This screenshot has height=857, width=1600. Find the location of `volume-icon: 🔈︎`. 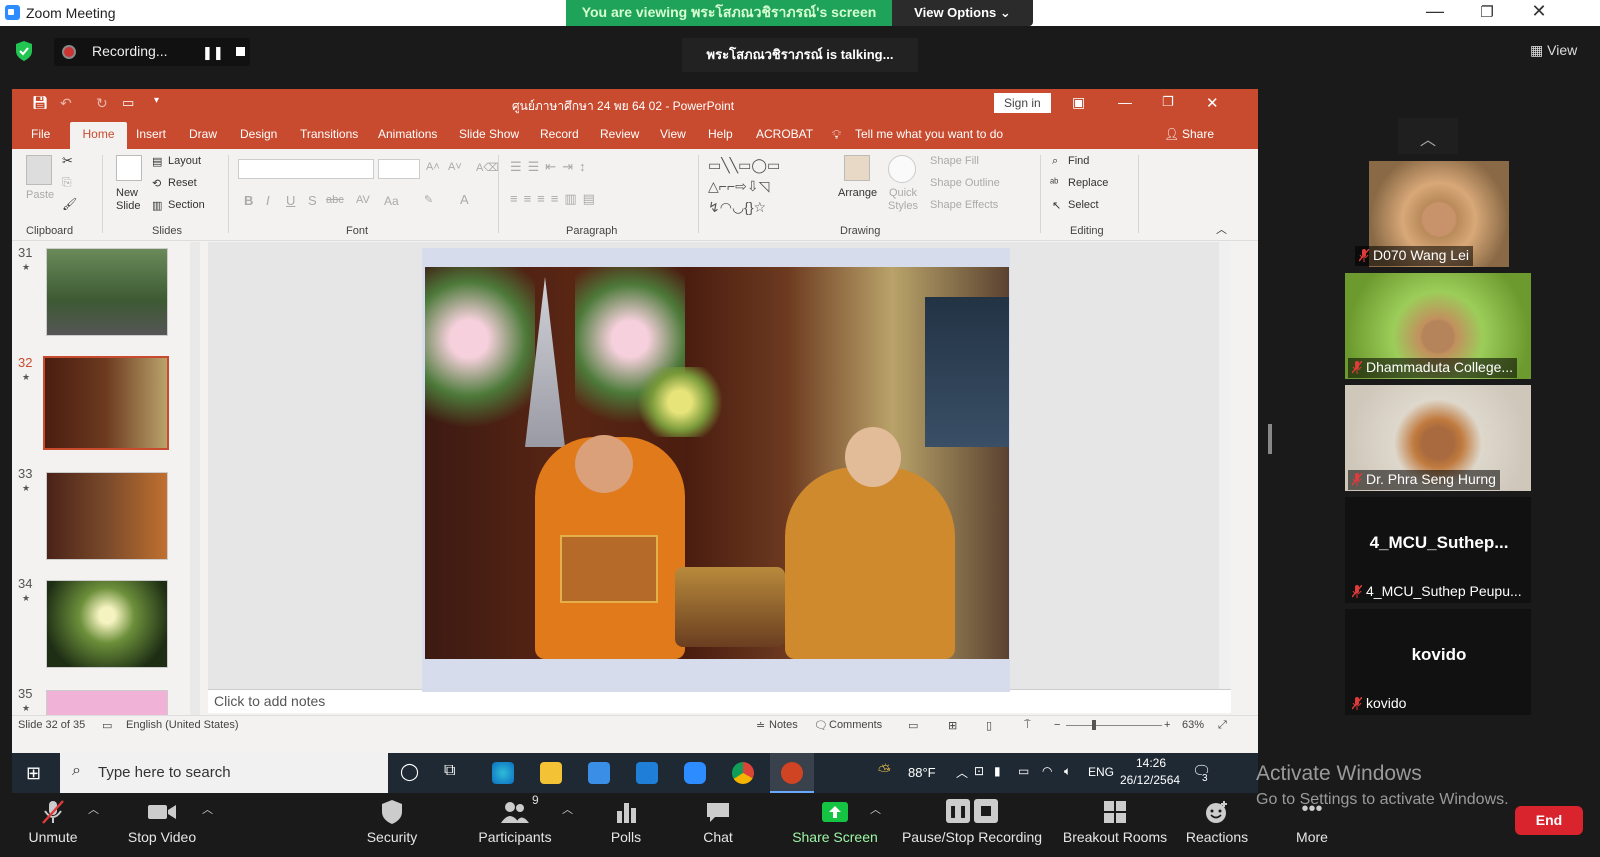

volume-icon: 🔈︎ is located at coordinates (1067, 771).